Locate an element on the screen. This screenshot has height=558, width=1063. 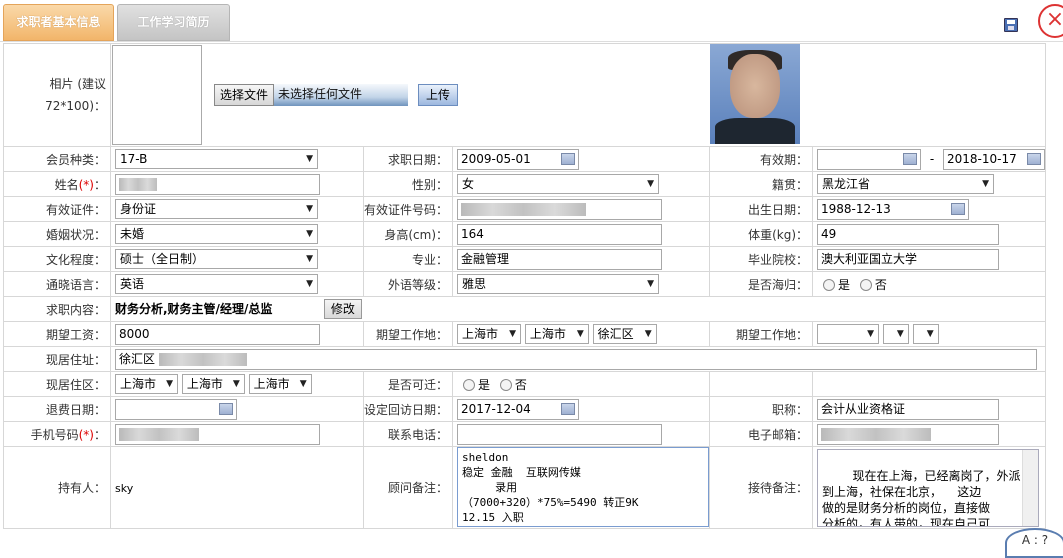
valid-from-input is located at coordinates (869, 159).